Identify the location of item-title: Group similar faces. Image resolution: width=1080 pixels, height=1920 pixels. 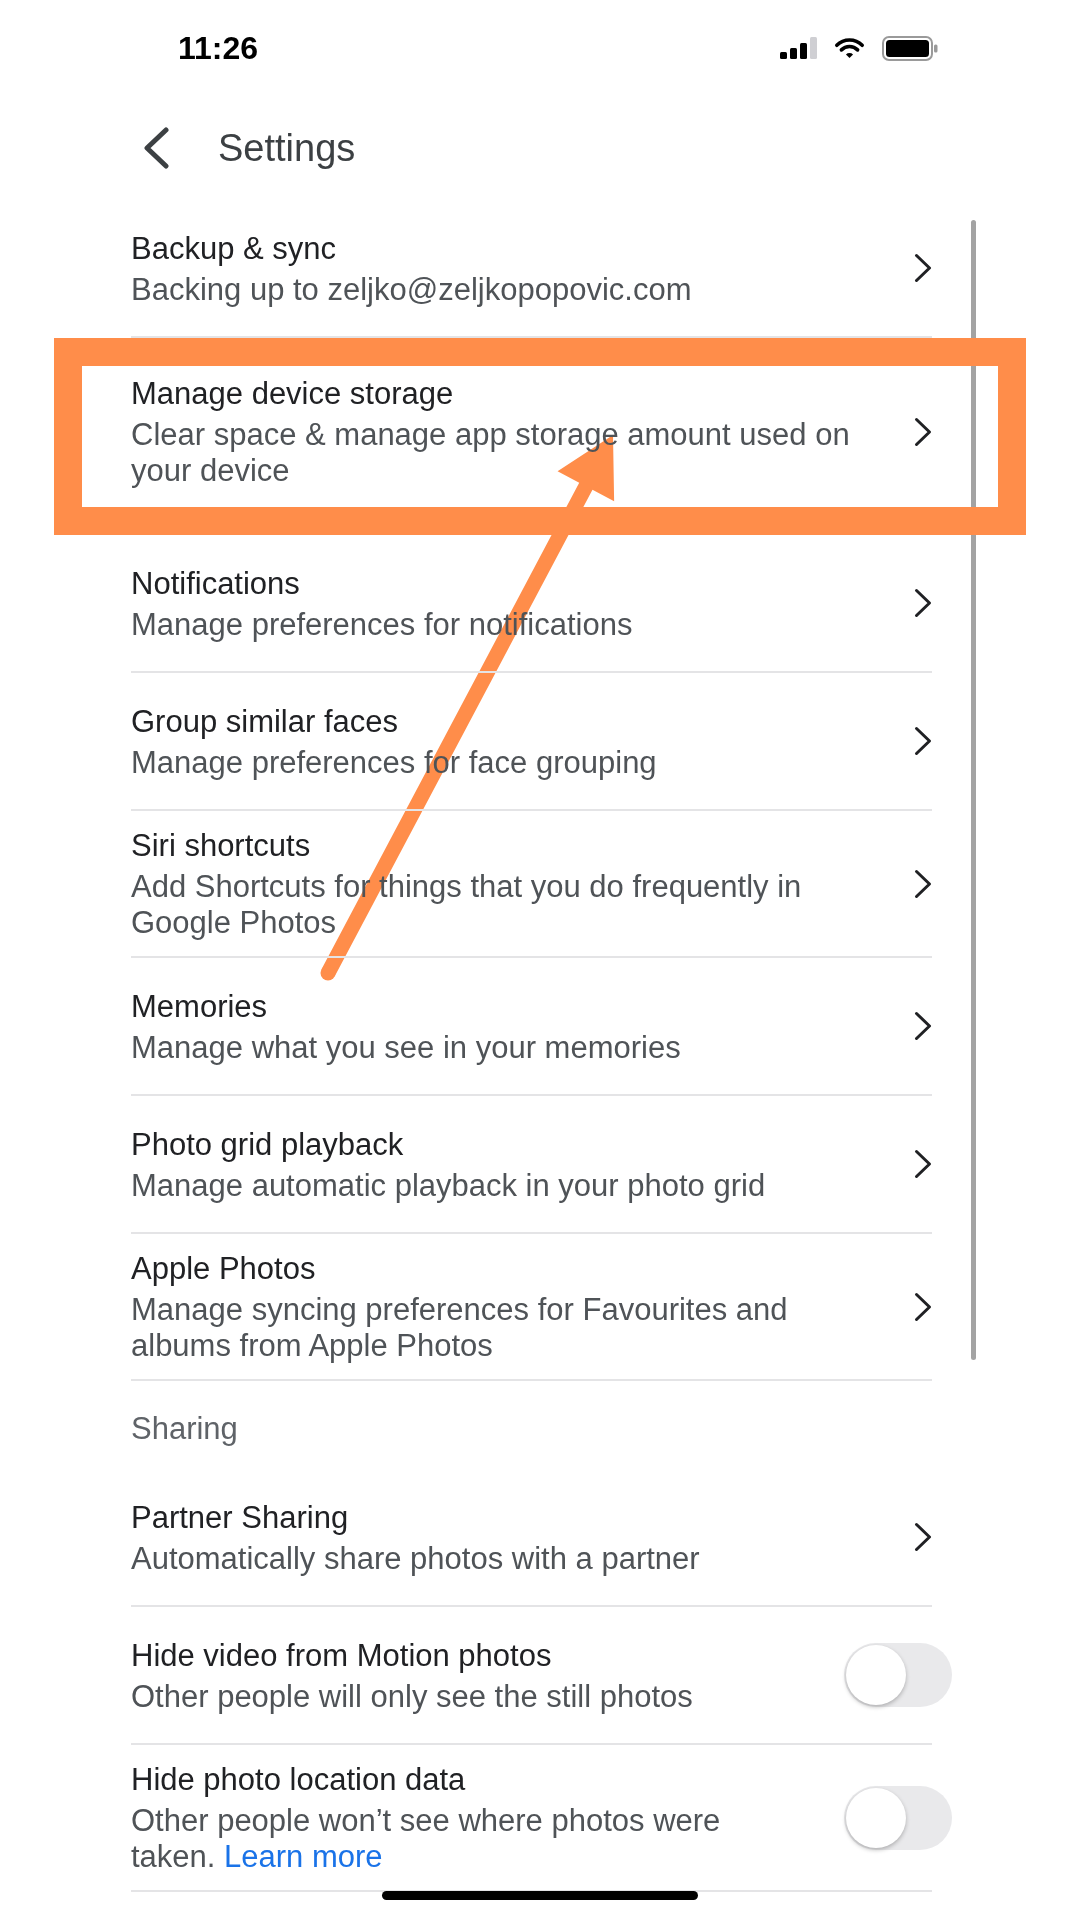
(265, 721).